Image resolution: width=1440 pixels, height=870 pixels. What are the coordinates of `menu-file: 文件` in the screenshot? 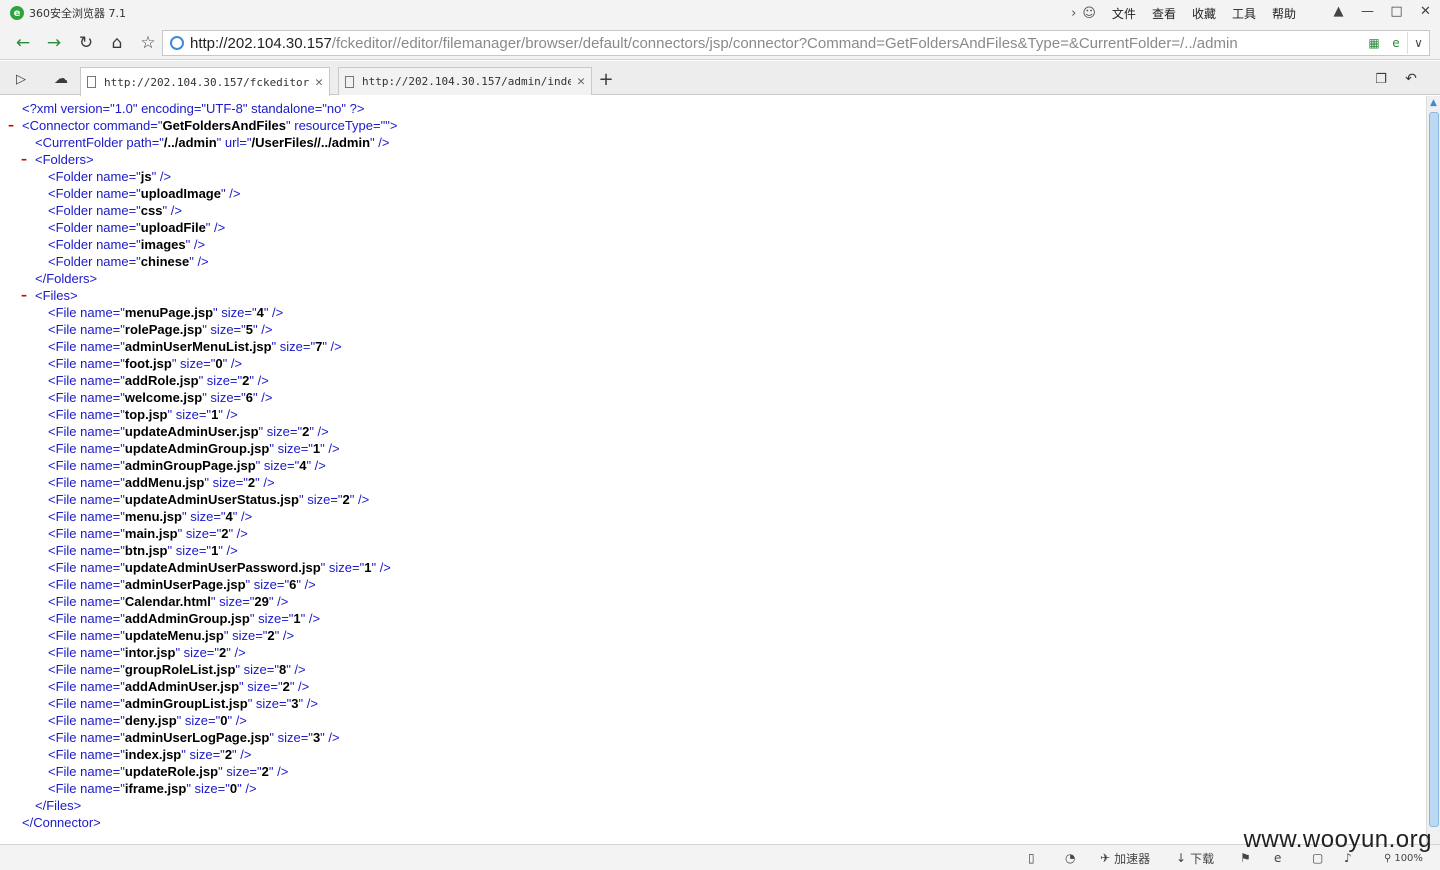 It's located at (1124, 13).